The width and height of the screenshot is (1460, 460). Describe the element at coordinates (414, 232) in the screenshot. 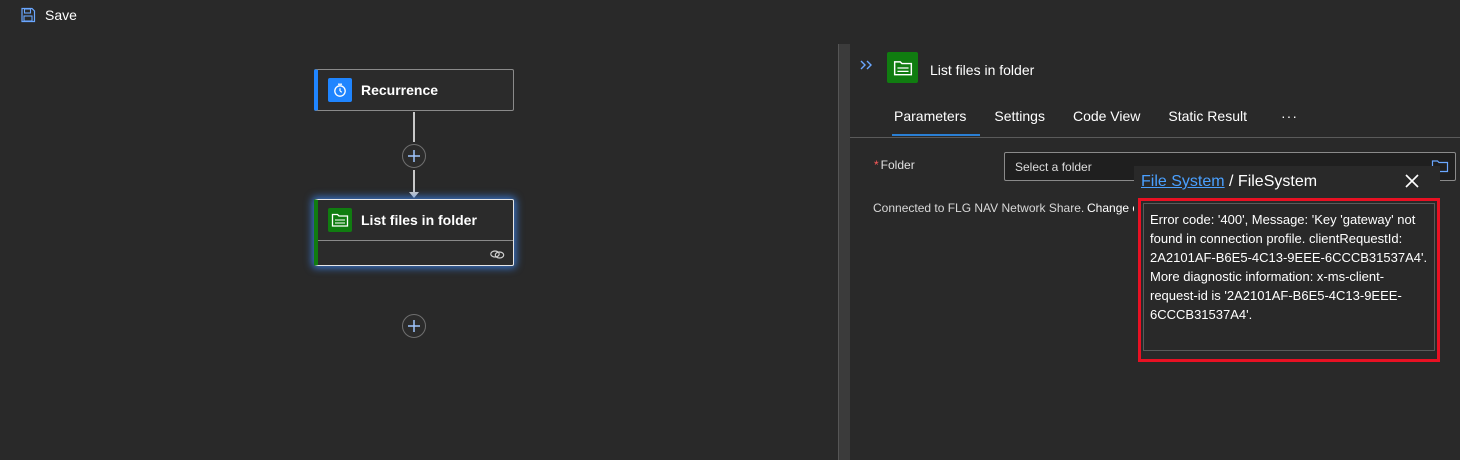

I see `list-files-node: List files in folder` at that location.